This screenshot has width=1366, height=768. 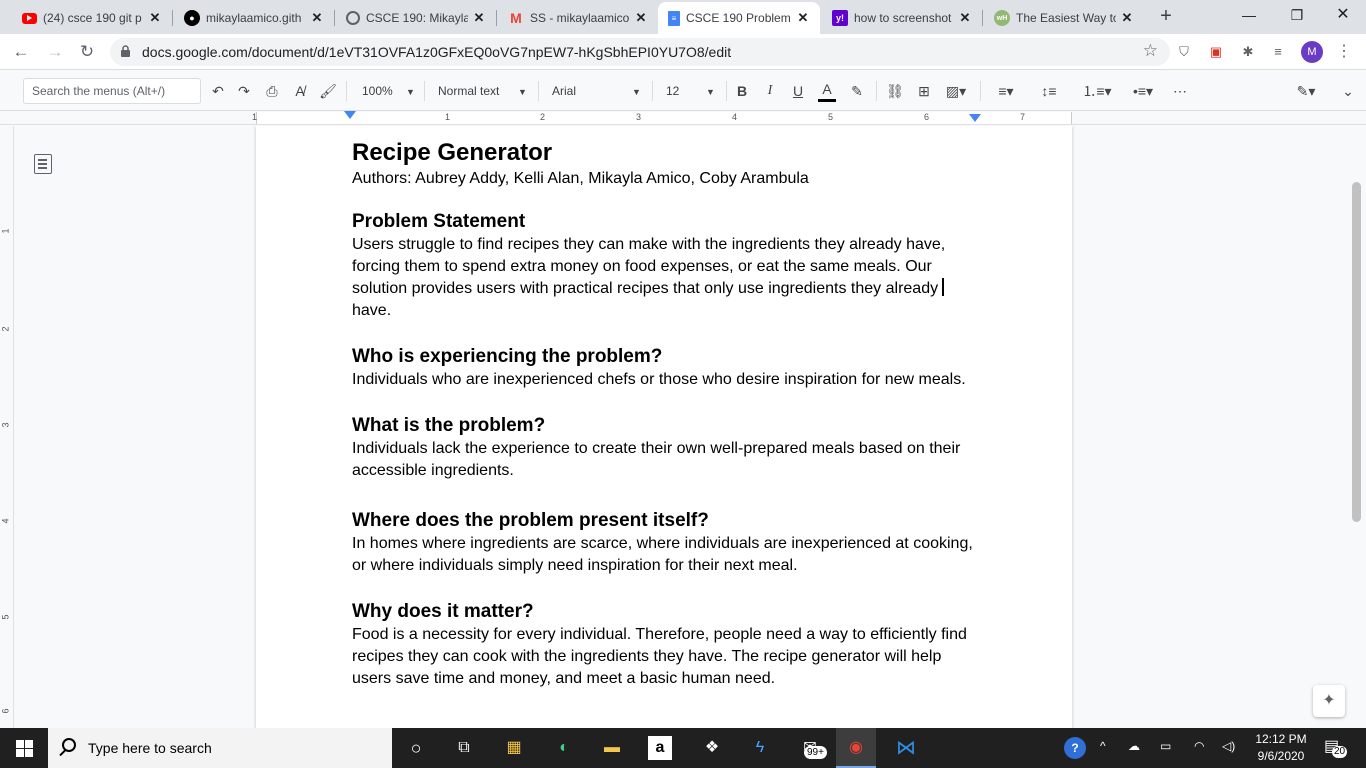 What do you see at coordinates (1216, 52) in the screenshot?
I see `pocket-extension-icon: ▣` at bounding box center [1216, 52].